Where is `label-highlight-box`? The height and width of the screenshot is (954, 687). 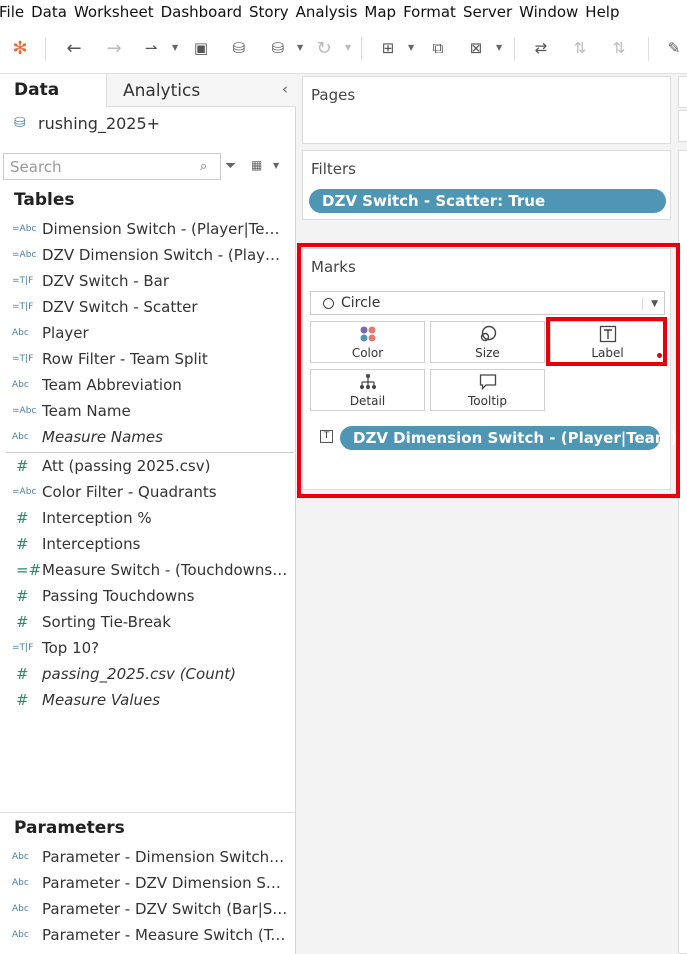
label-highlight-box is located at coordinates (606, 341).